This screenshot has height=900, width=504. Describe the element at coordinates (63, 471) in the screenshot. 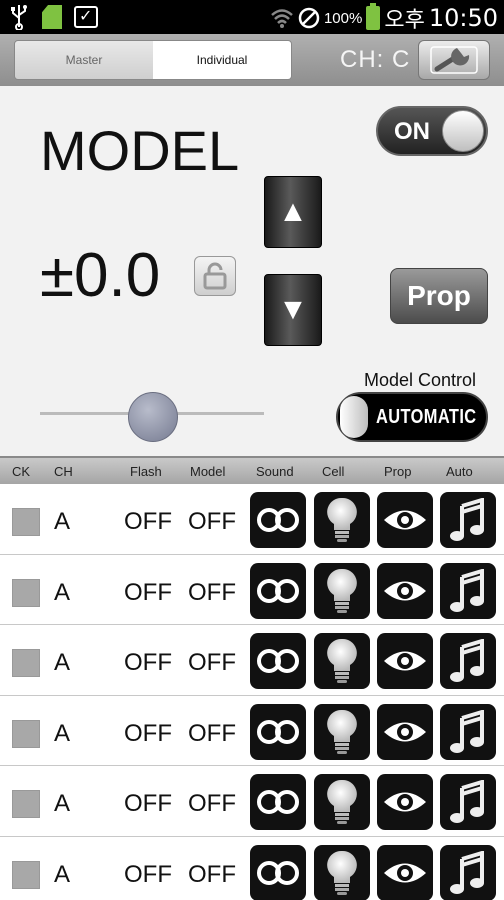

I see `column-header-ch: CH` at that location.